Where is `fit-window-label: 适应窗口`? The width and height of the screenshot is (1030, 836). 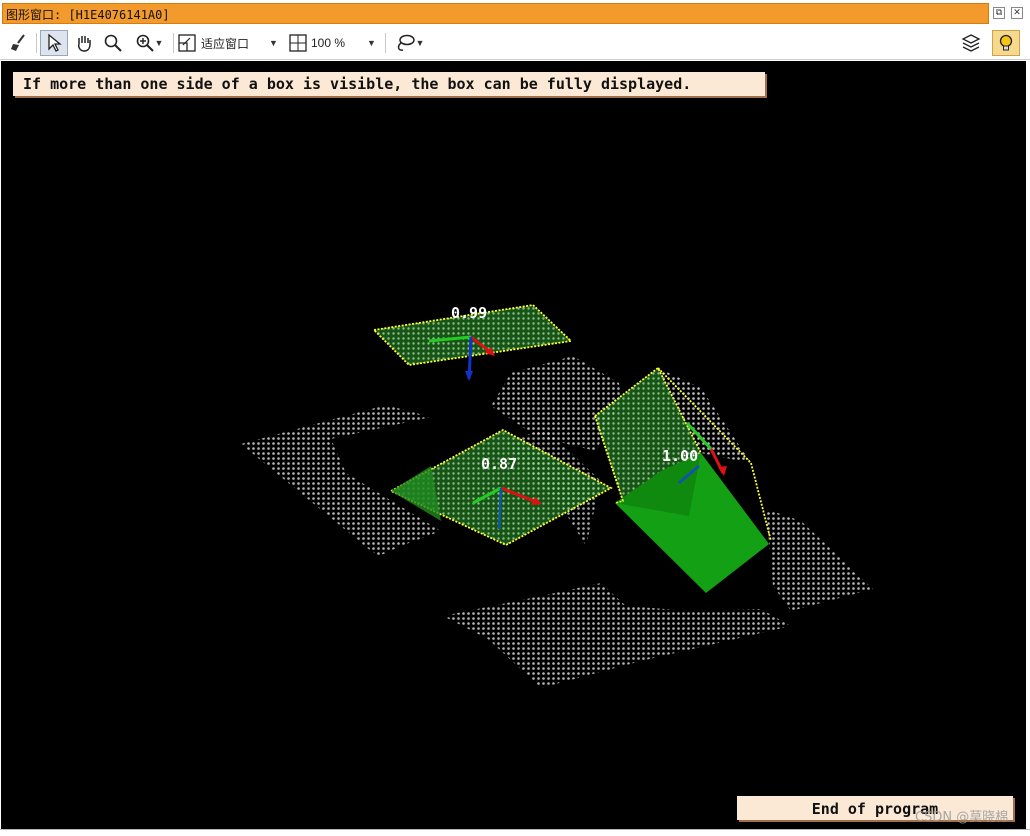
fit-window-label: 适应窗口 is located at coordinates (225, 43).